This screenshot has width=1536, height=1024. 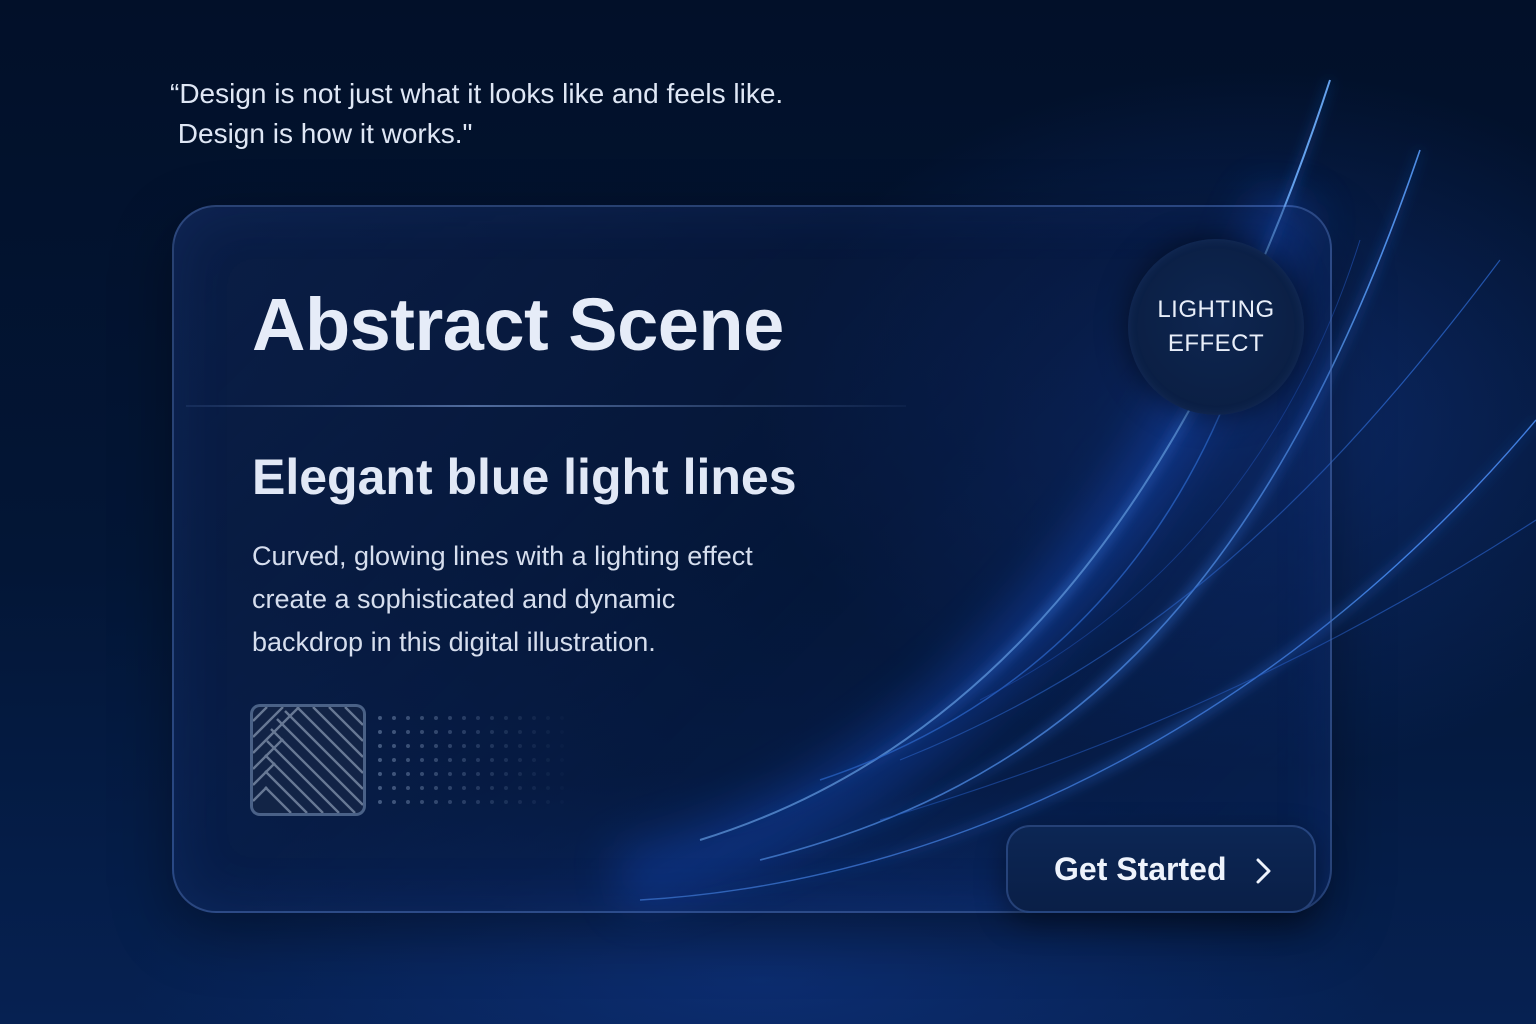 What do you see at coordinates (1216, 327) in the screenshot?
I see `lighting-effect-badge: LIGHTING EFFECT` at bounding box center [1216, 327].